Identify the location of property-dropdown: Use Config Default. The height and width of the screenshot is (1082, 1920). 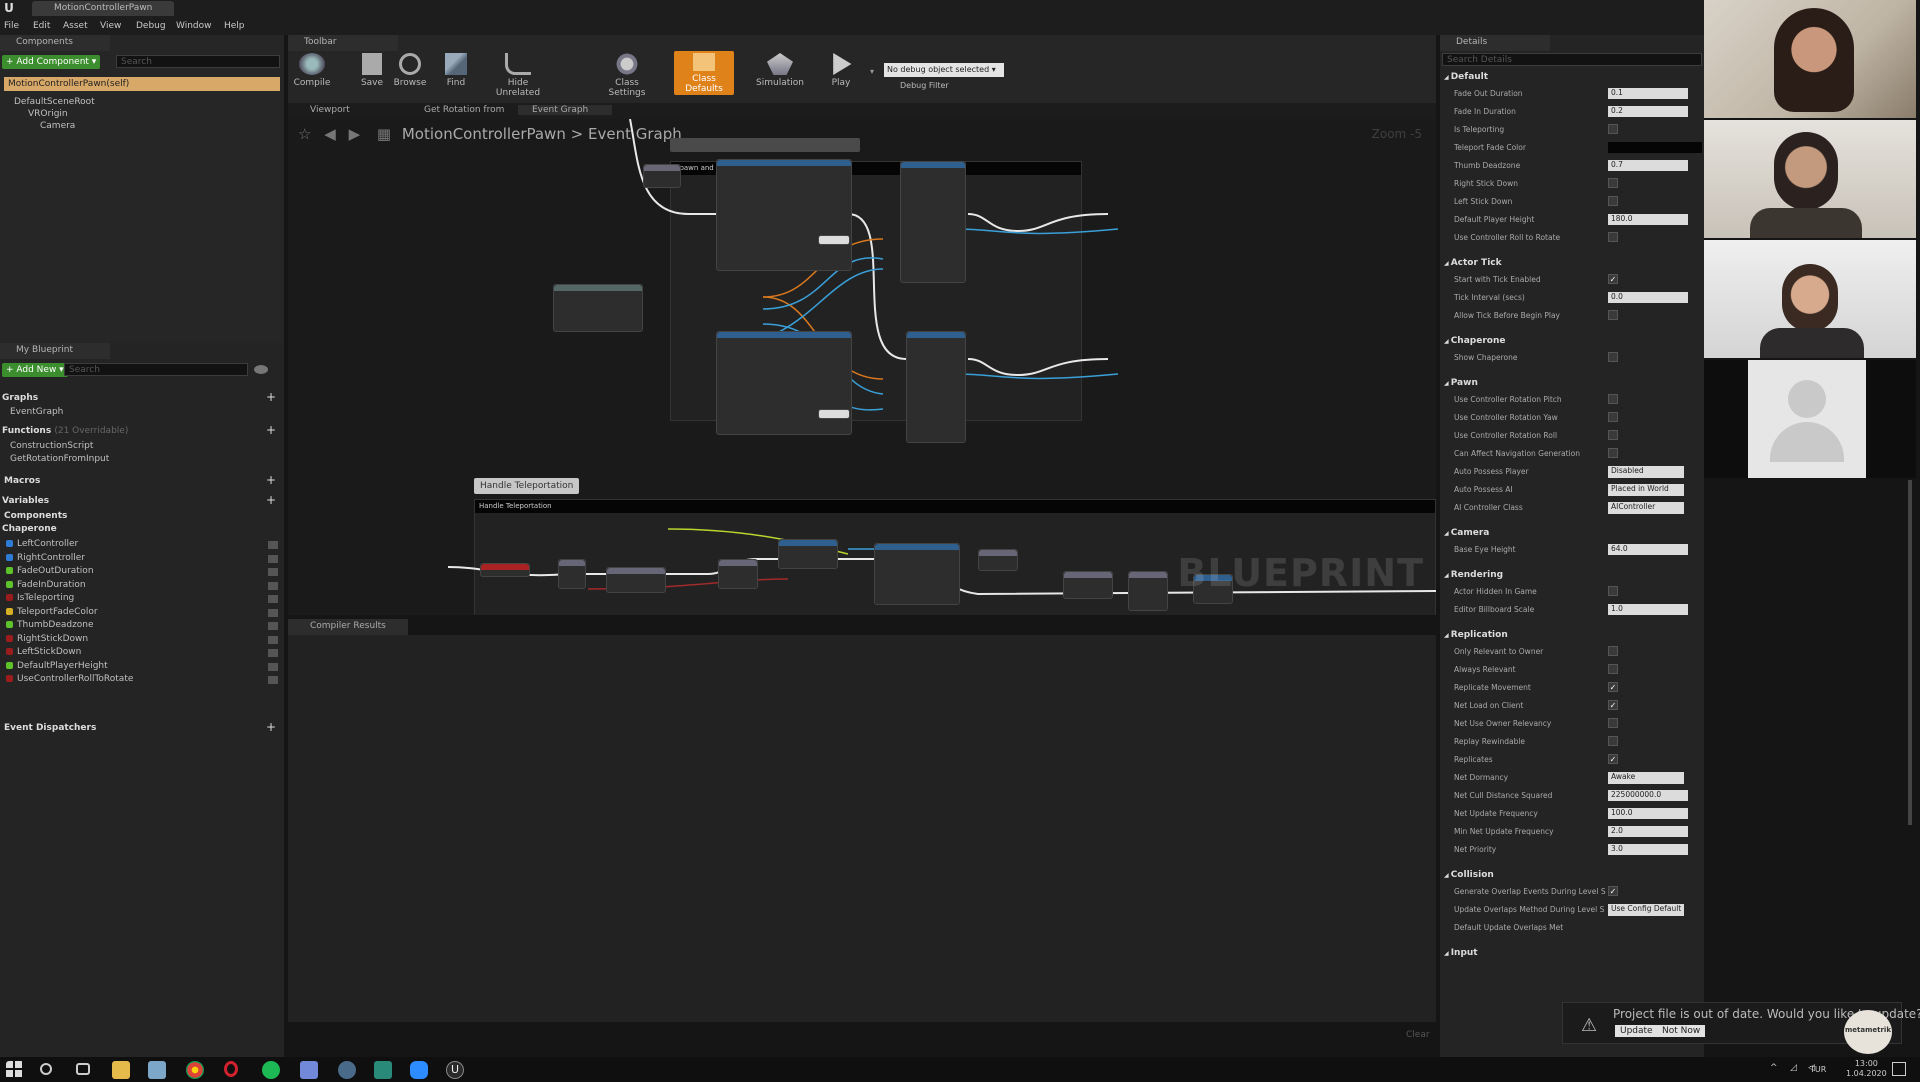
(1646, 910).